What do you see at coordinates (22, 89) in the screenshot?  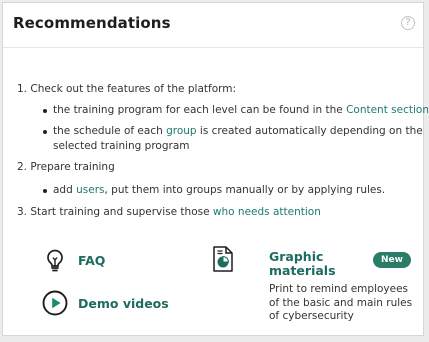 I see `step-number: 1.` at bounding box center [22, 89].